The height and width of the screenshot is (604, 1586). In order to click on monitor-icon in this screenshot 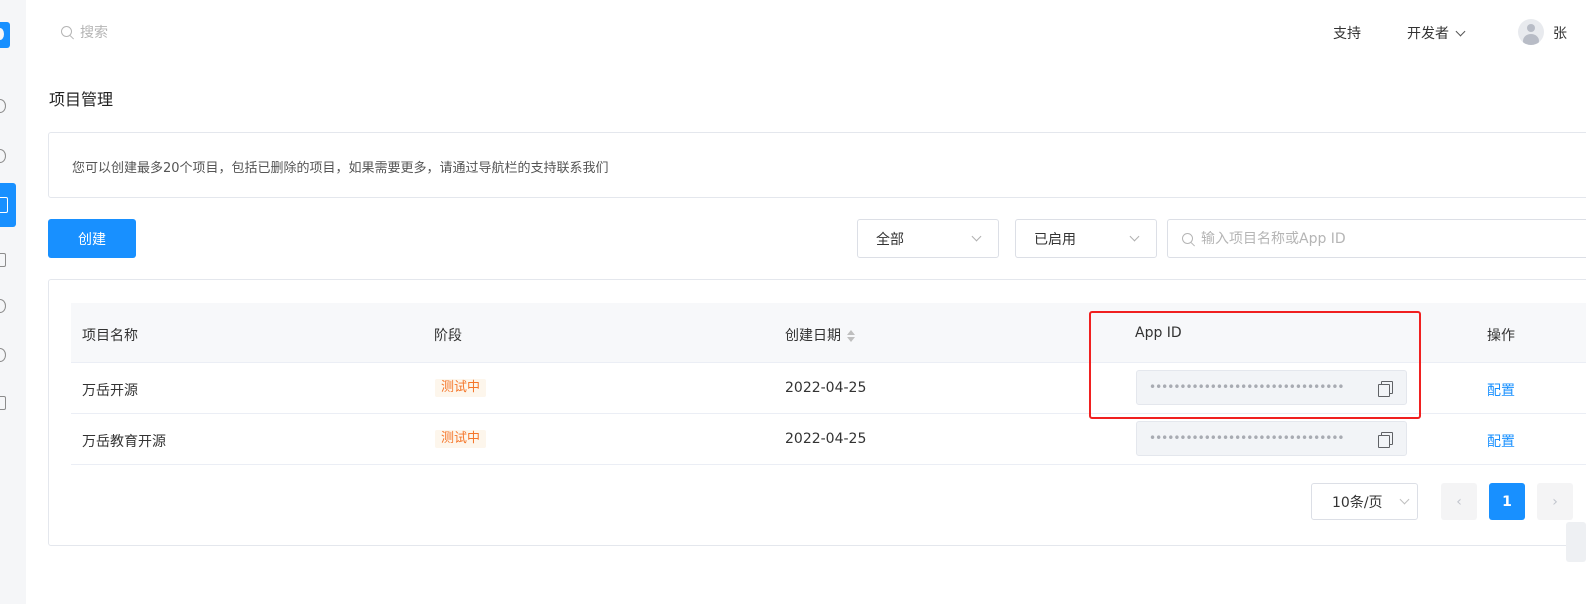, I will do `click(3, 260)`.